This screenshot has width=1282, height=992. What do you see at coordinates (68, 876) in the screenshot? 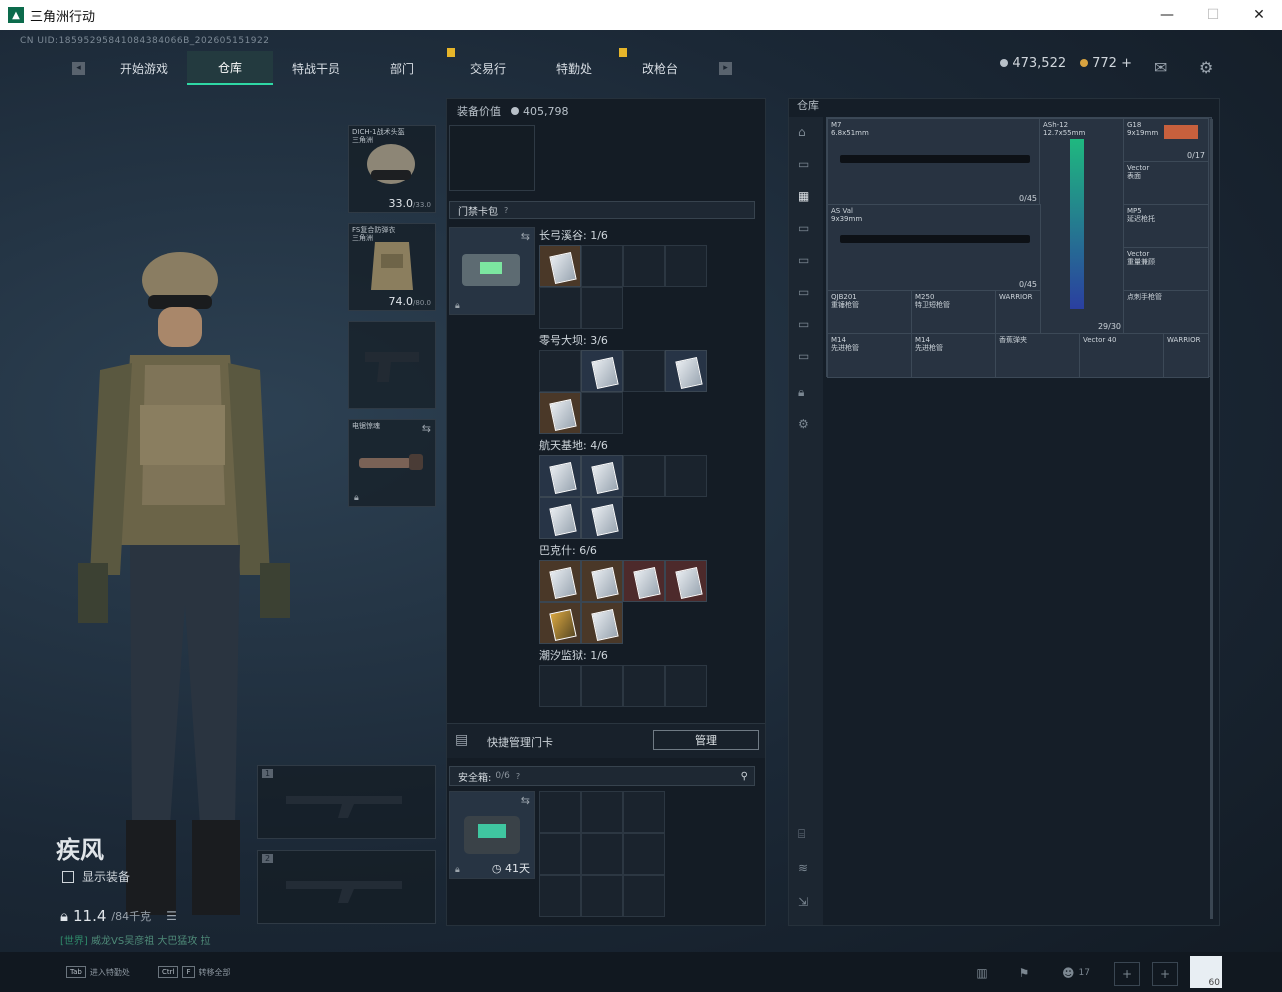
I see `show-equipment-checkbox` at bounding box center [68, 876].